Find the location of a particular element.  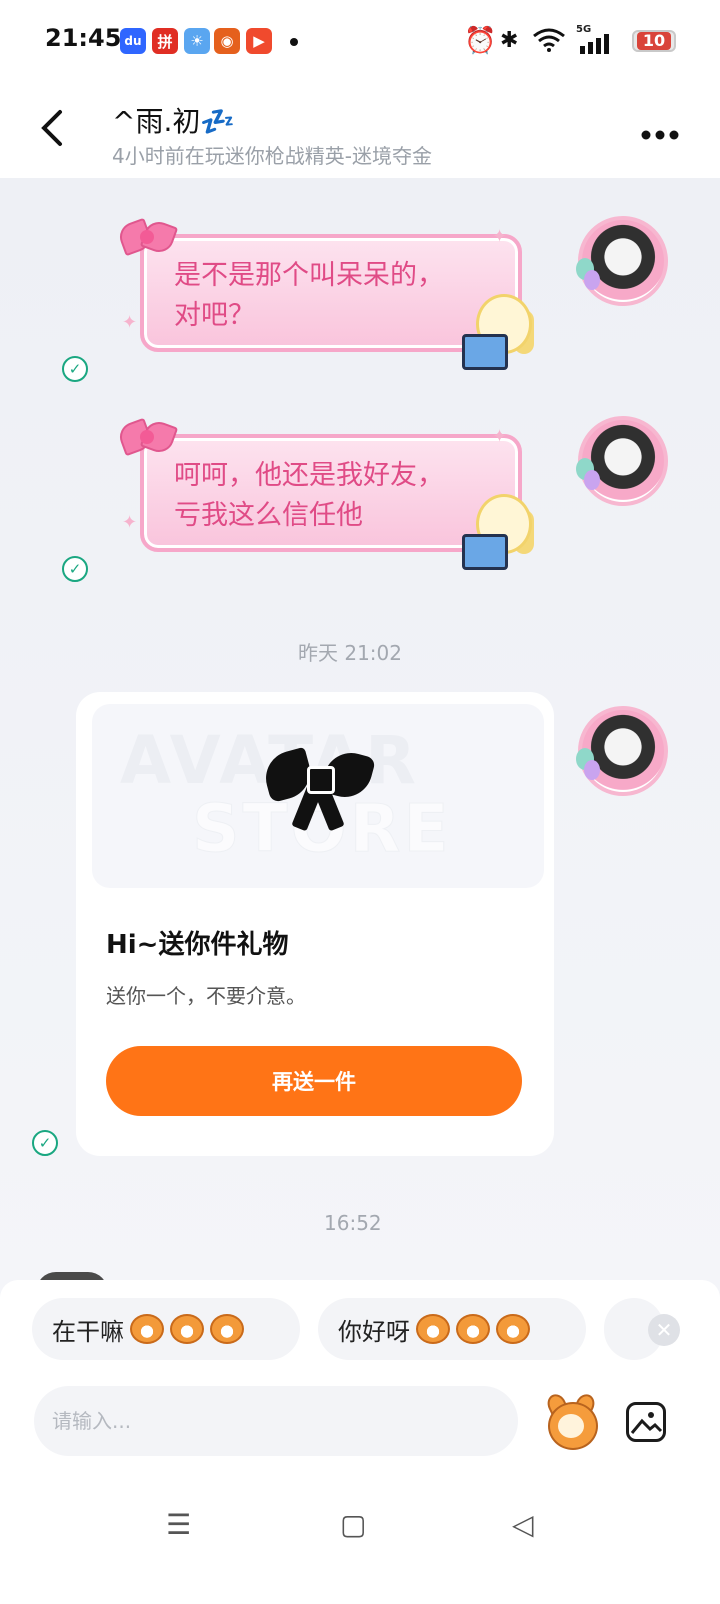

pinduoduo-icon: 拼 is located at coordinates (165, 41).